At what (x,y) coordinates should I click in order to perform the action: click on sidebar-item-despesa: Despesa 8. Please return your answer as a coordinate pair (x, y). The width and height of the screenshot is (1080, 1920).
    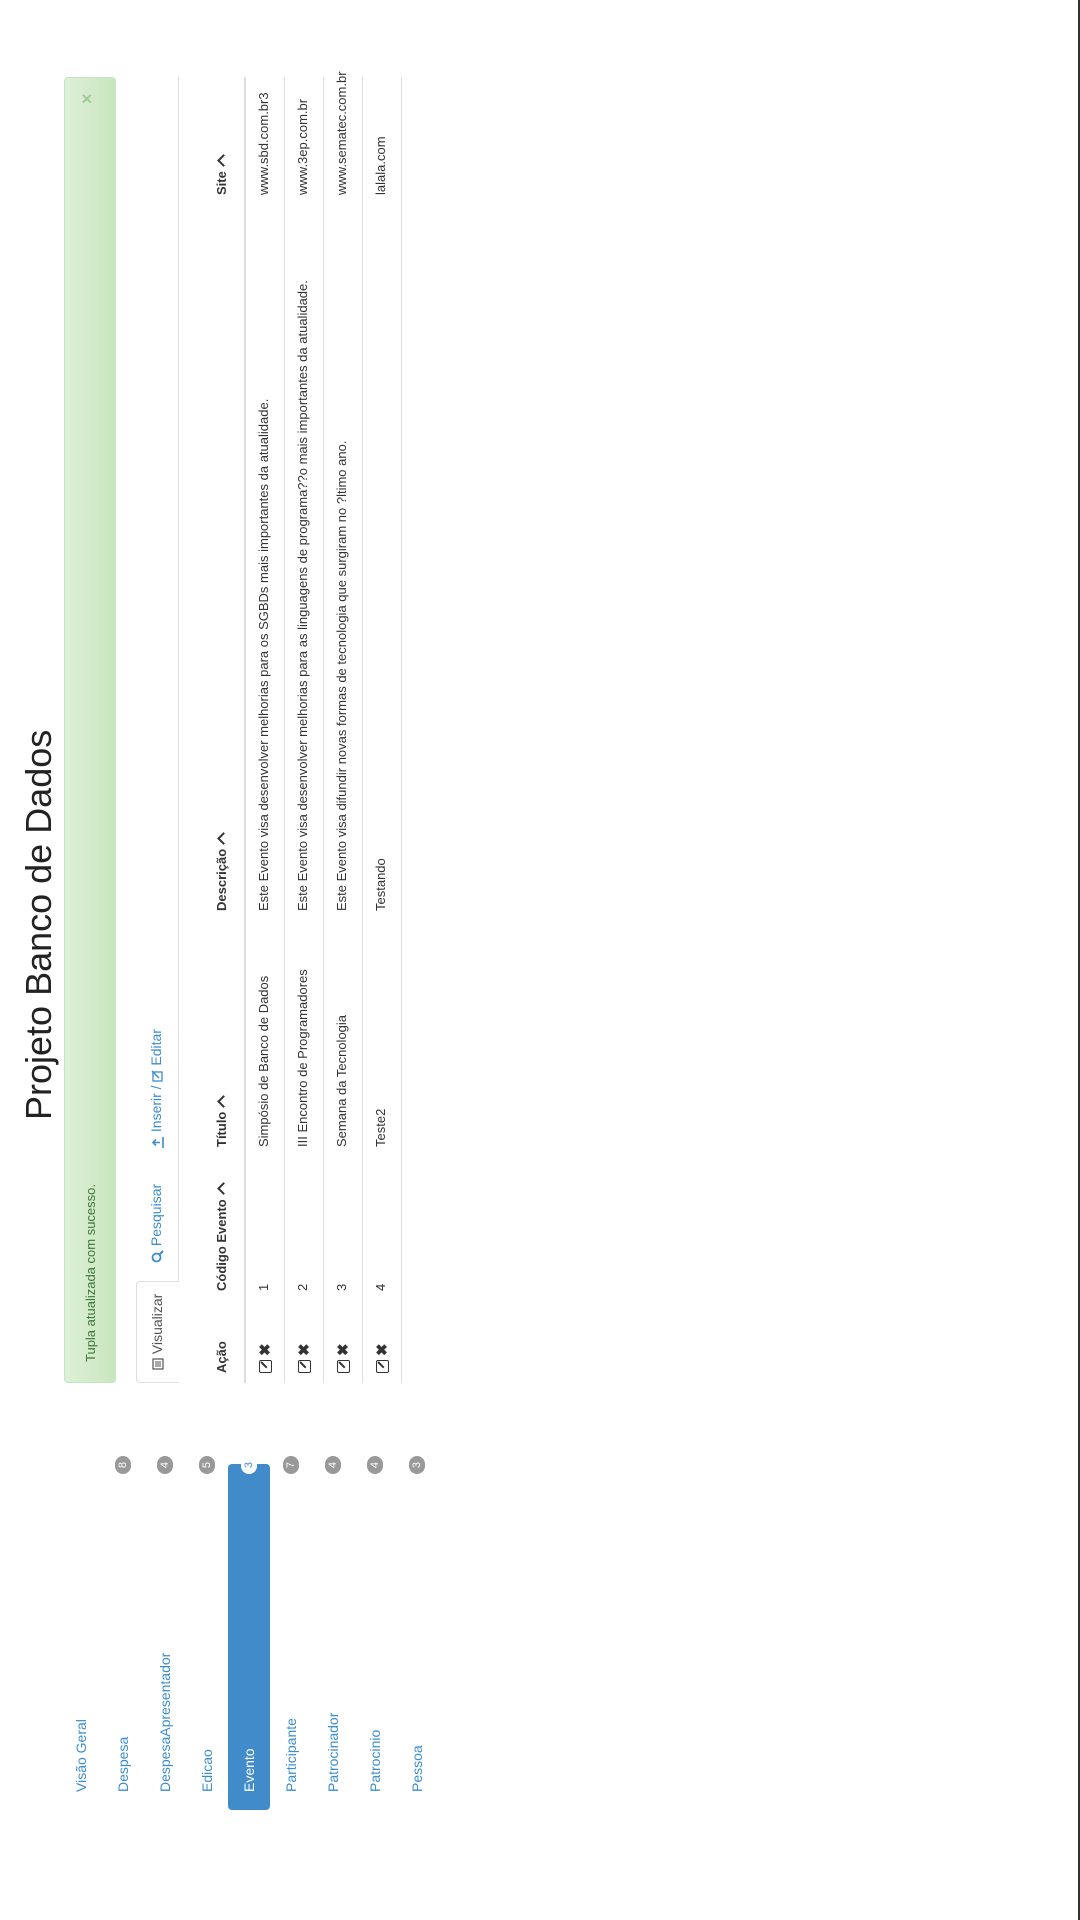
    Looking at the image, I should click on (123, 1633).